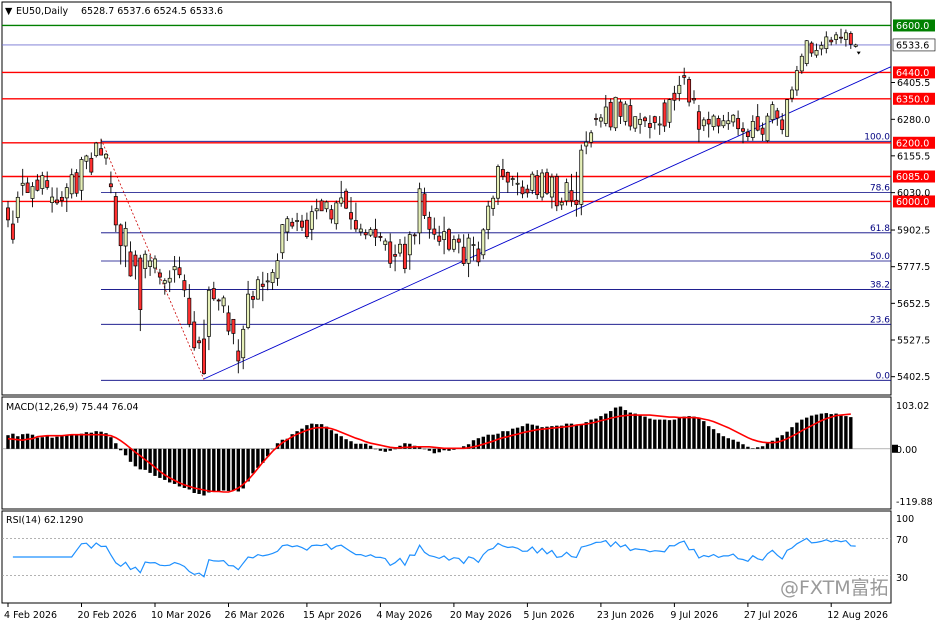  What do you see at coordinates (913, 193) in the screenshot?
I see `price-tick-label-3: 6030.0` at bounding box center [913, 193].